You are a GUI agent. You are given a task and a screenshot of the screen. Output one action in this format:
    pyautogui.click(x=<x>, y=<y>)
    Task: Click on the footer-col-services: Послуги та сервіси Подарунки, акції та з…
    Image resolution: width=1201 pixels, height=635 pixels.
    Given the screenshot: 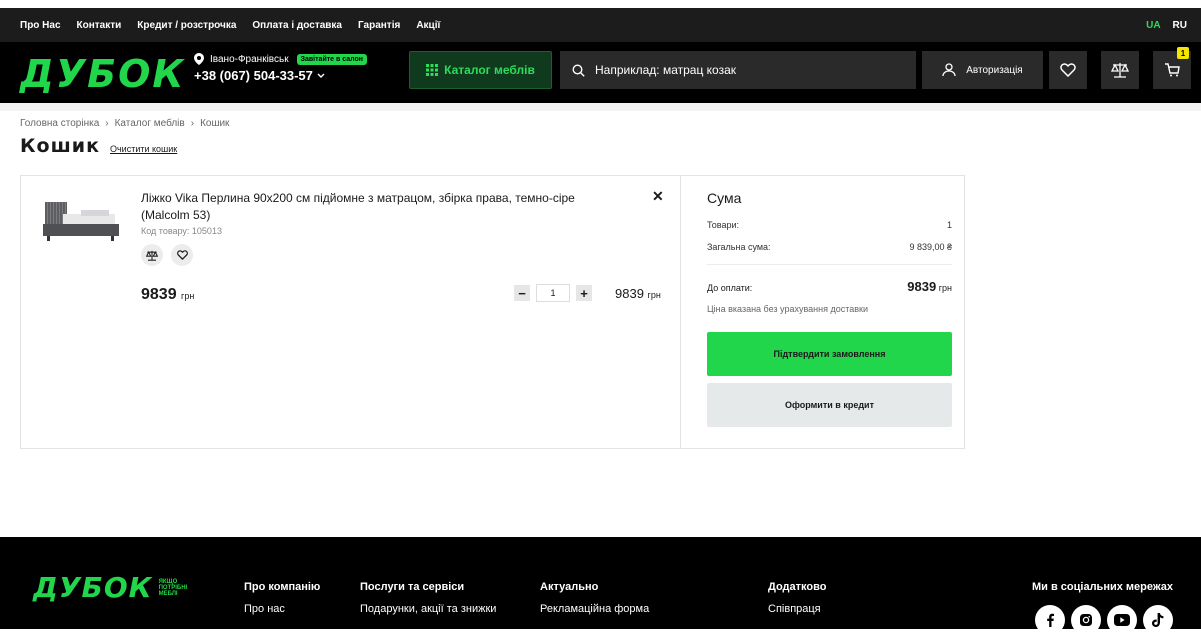 What is the action you would take?
    pyautogui.click(x=428, y=603)
    